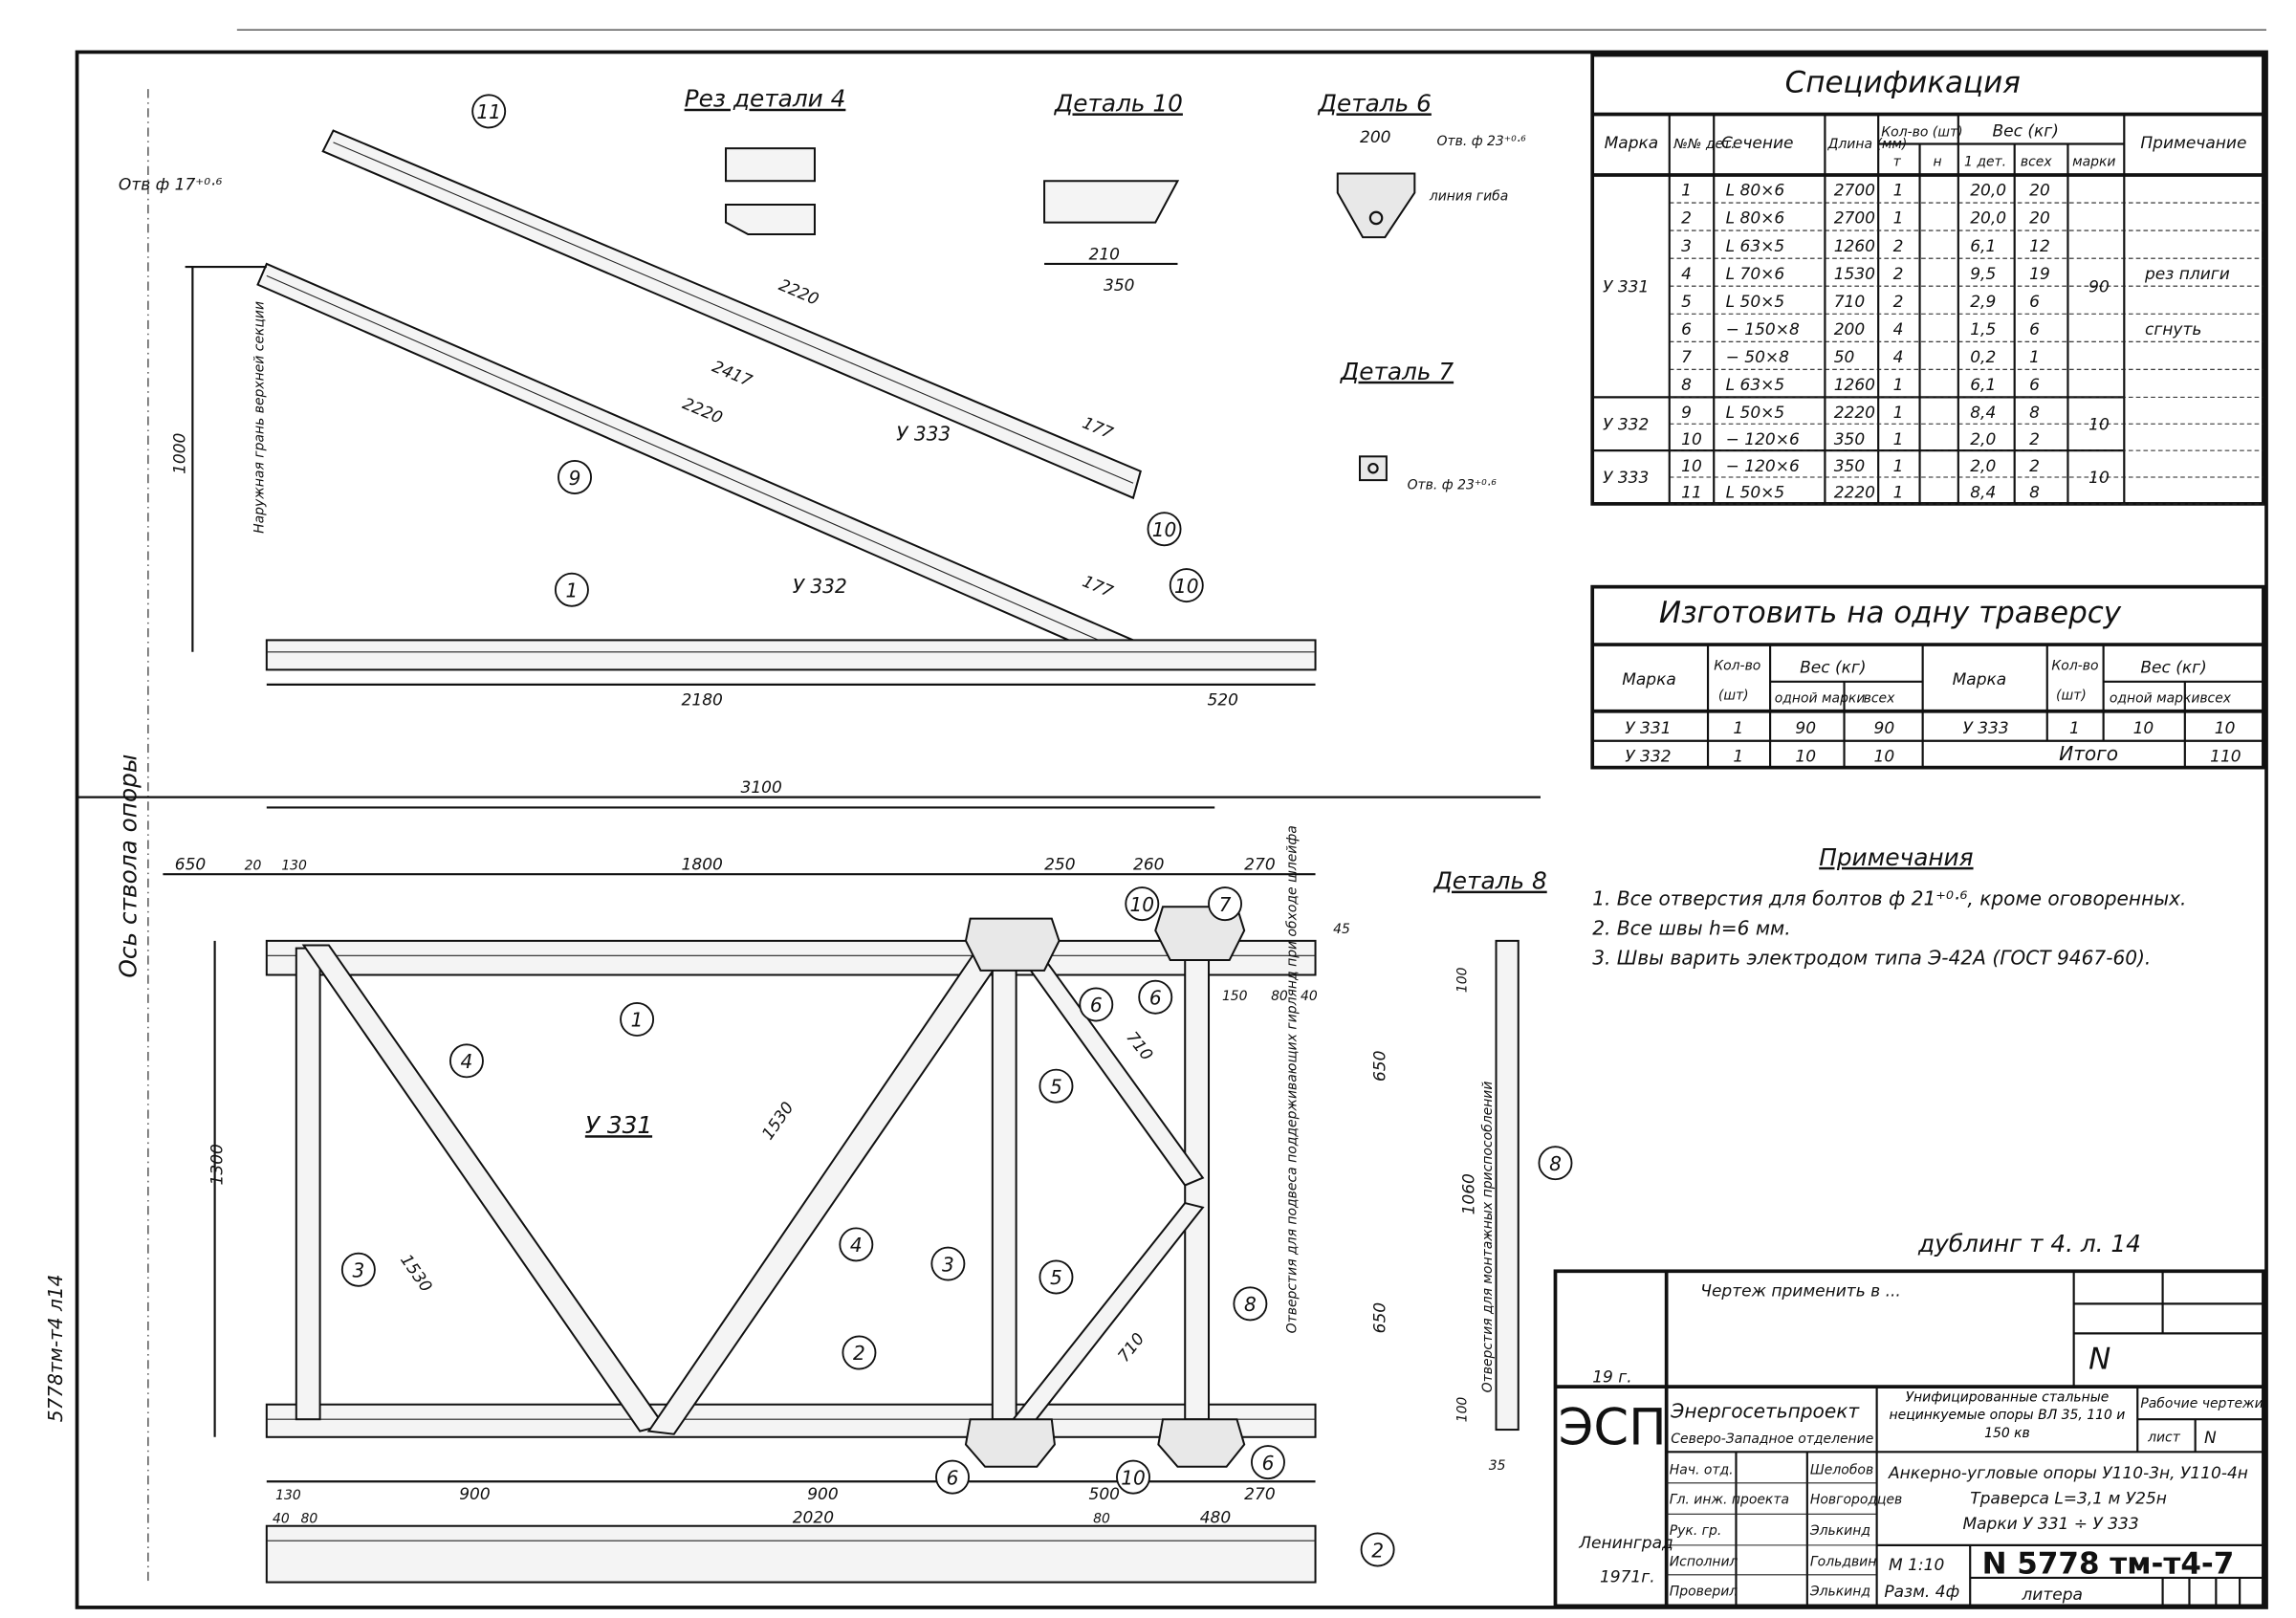 The width and height of the screenshot is (2296, 1618). What do you see at coordinates (1738, 728) in the screenshot?
I see `svg-text: 1` at bounding box center [1738, 728].